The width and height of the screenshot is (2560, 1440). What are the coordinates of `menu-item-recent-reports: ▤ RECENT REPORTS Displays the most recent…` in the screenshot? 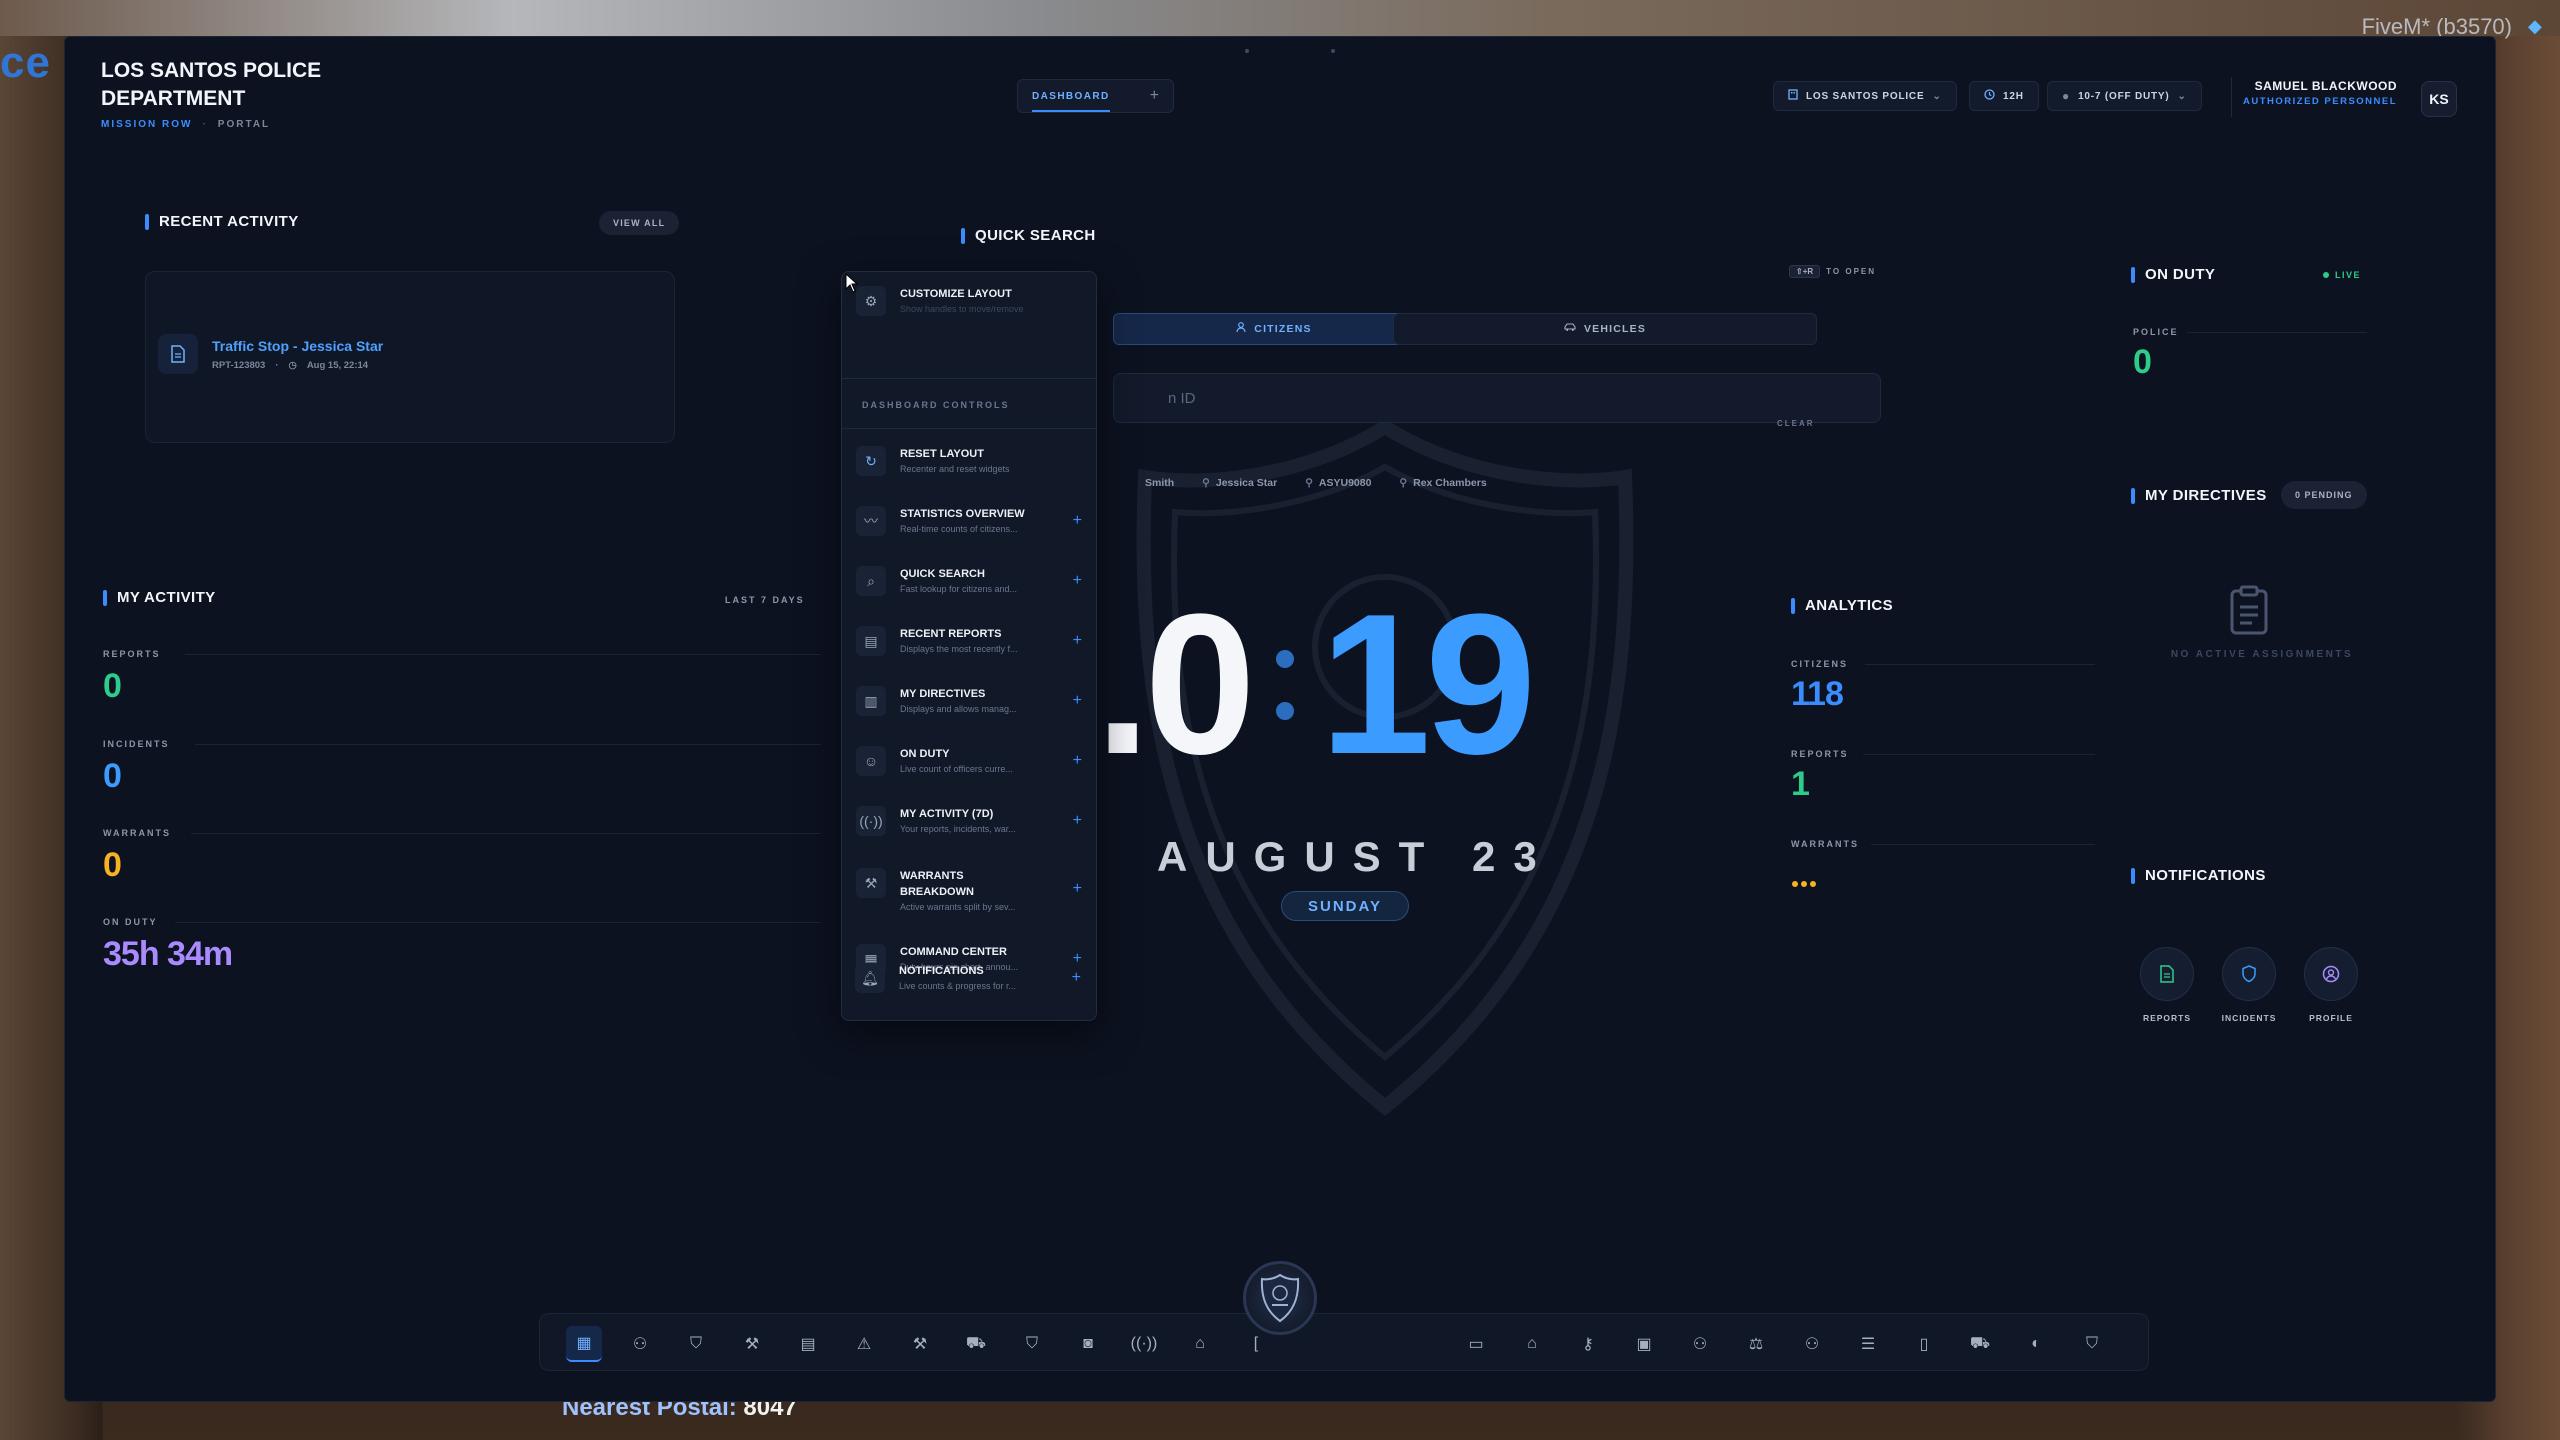 It's located at (969, 641).